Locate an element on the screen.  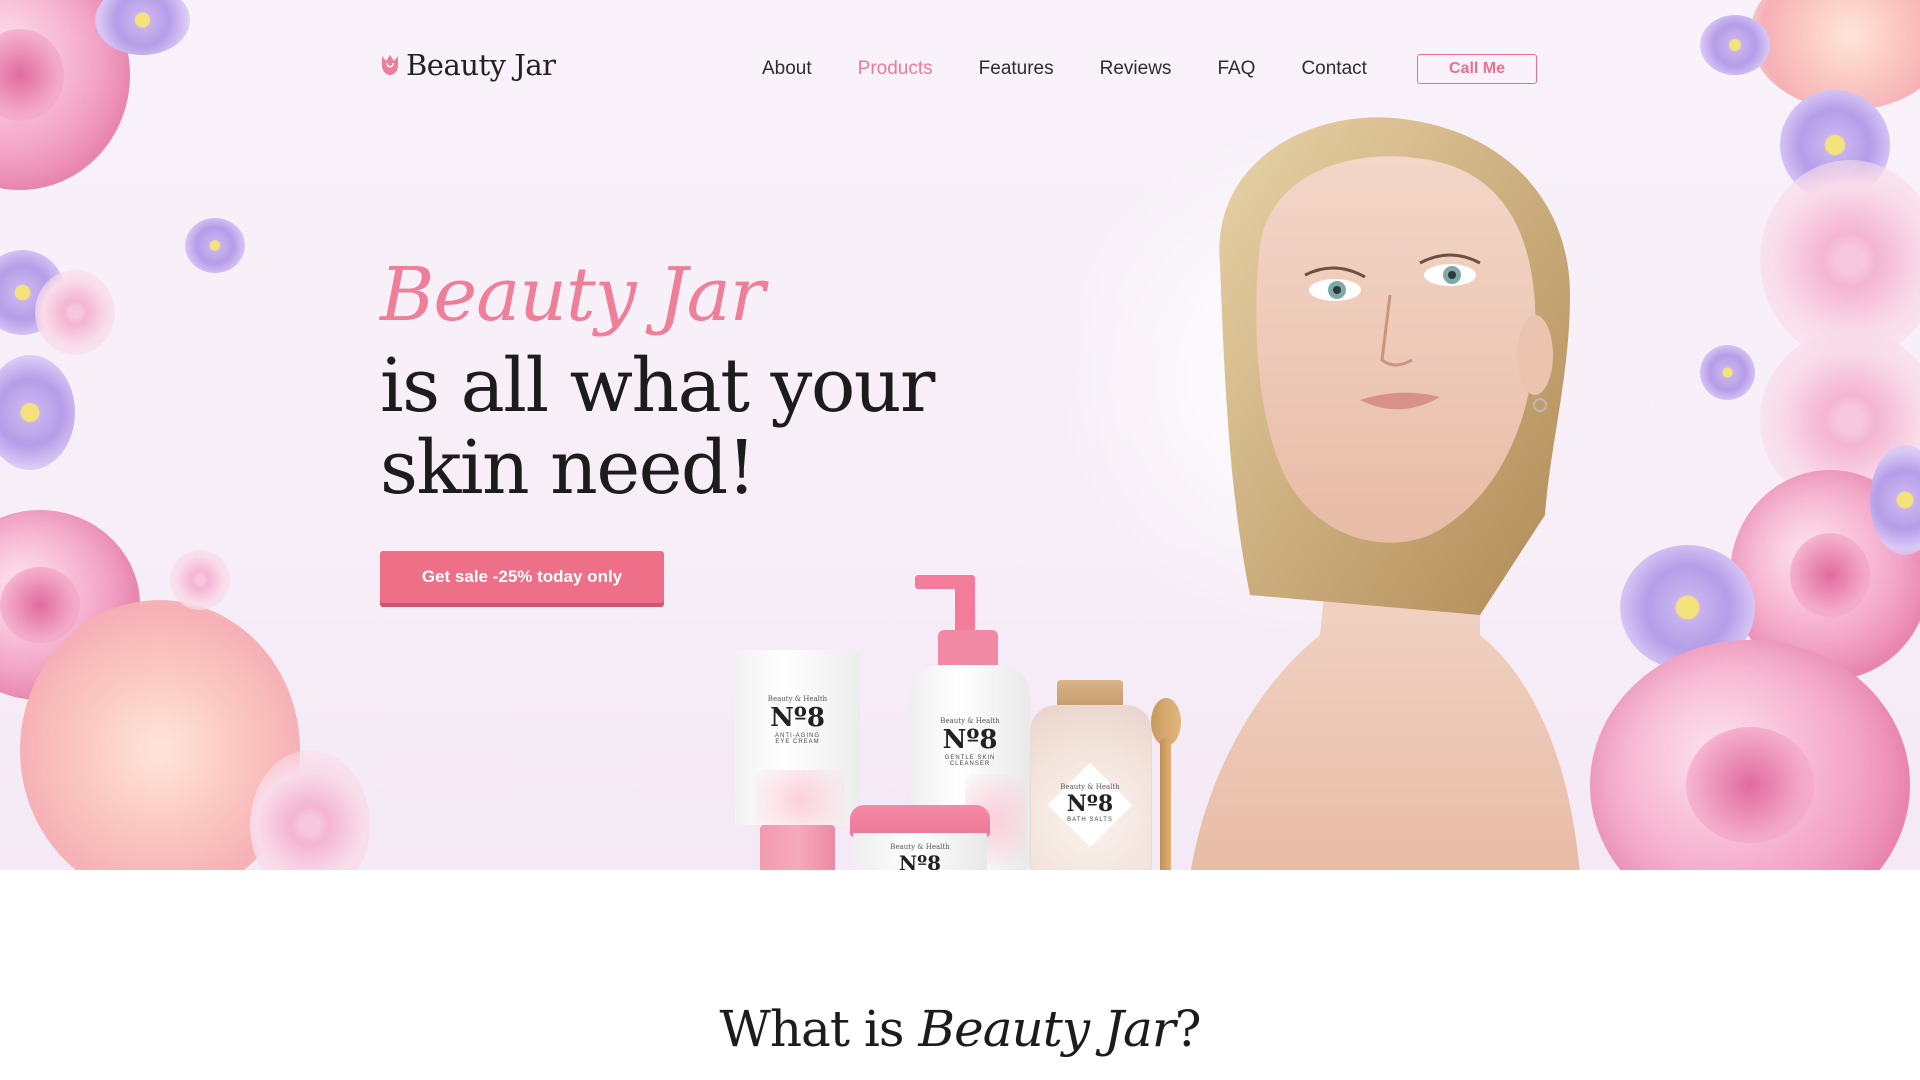
nav-contact: Contact is located at coordinates (1333, 69).